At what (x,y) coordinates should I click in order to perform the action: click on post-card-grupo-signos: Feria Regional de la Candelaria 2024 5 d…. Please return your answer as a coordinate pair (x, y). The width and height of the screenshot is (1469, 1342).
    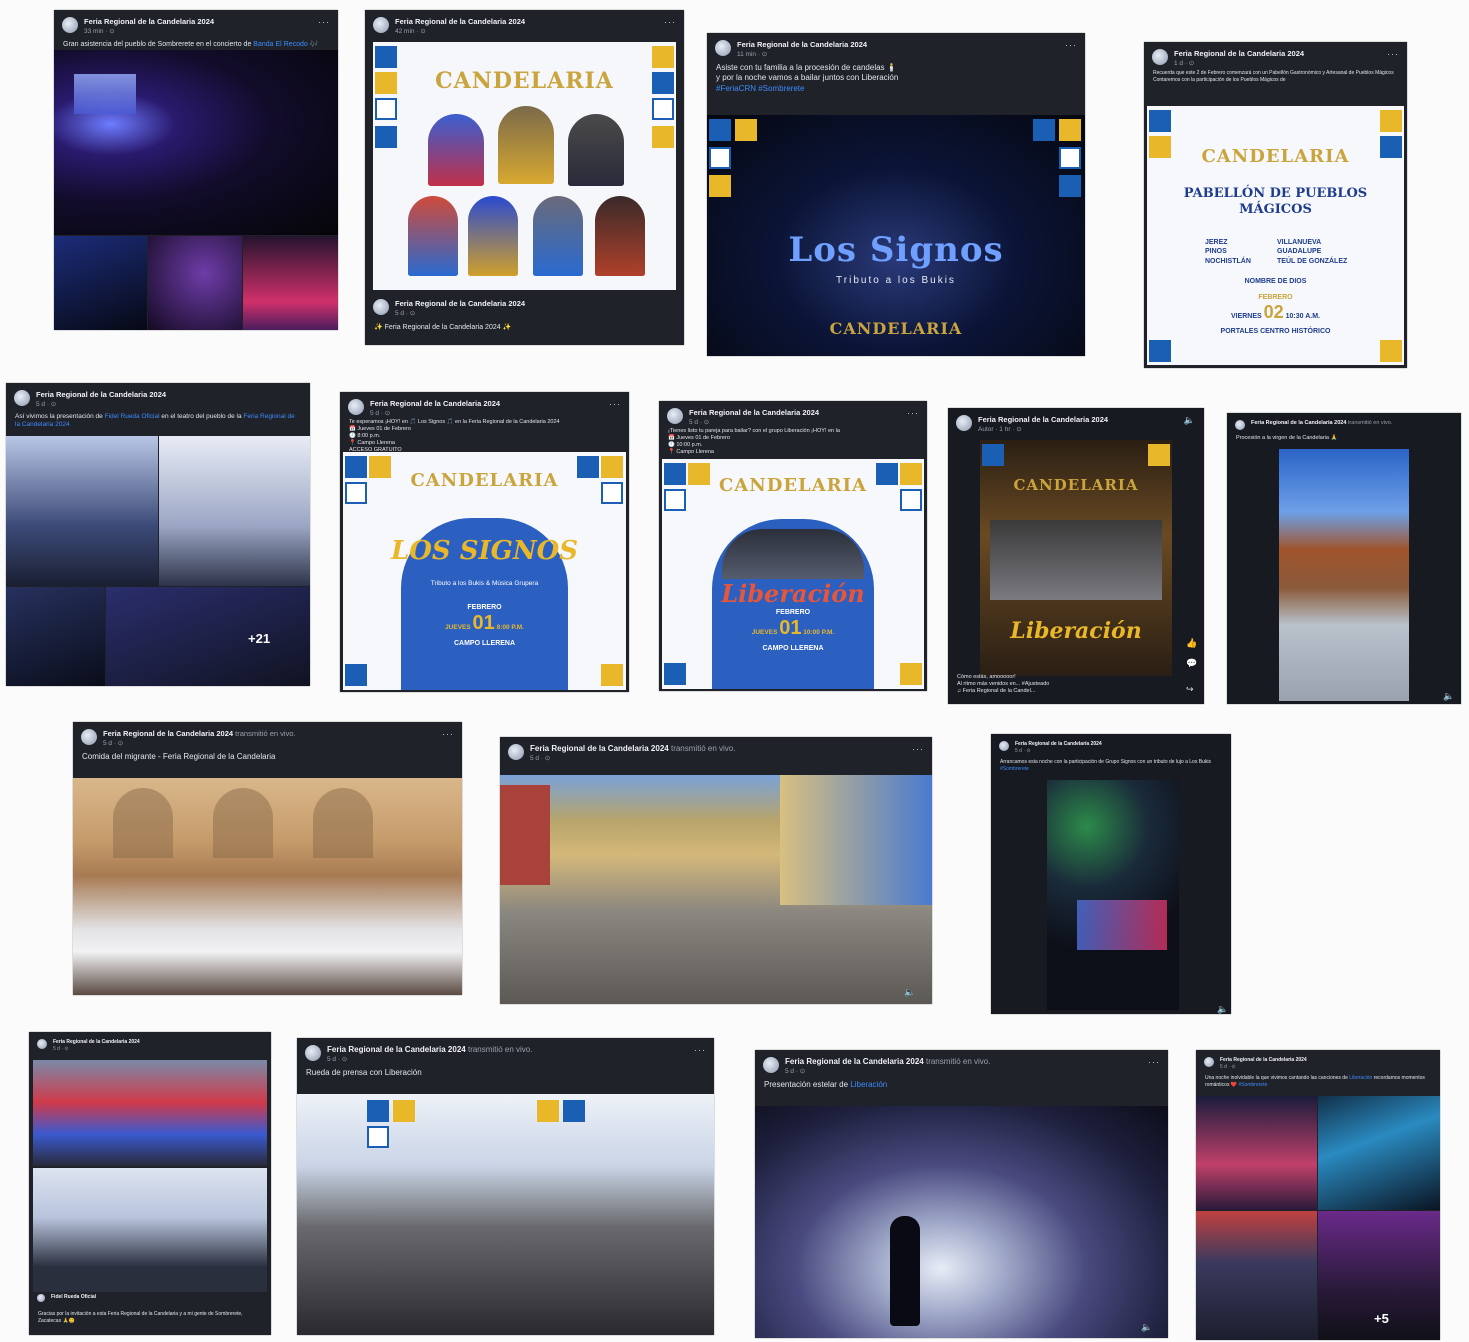
    Looking at the image, I should click on (1111, 874).